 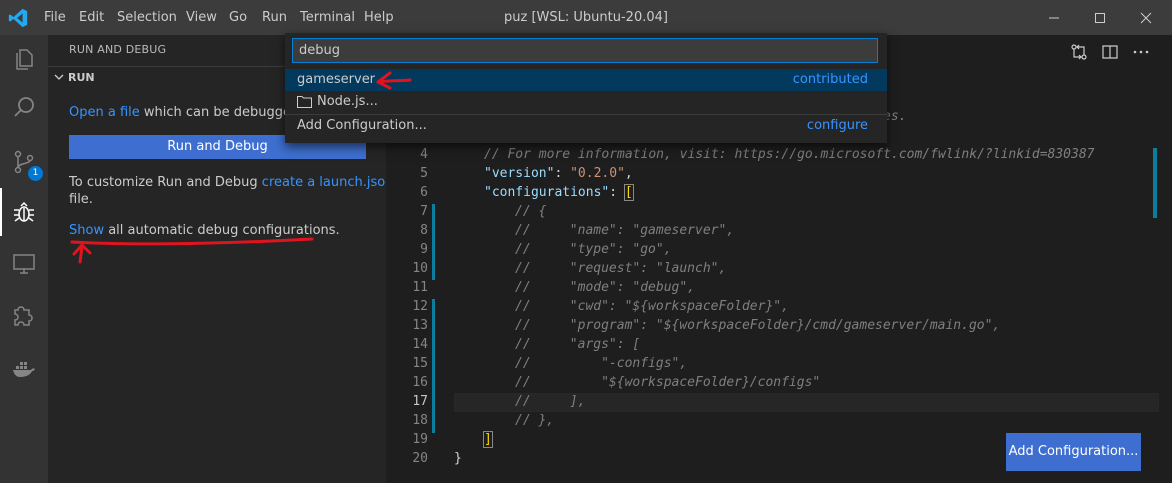 I want to click on quick-pick-input, so click(x=589, y=50).